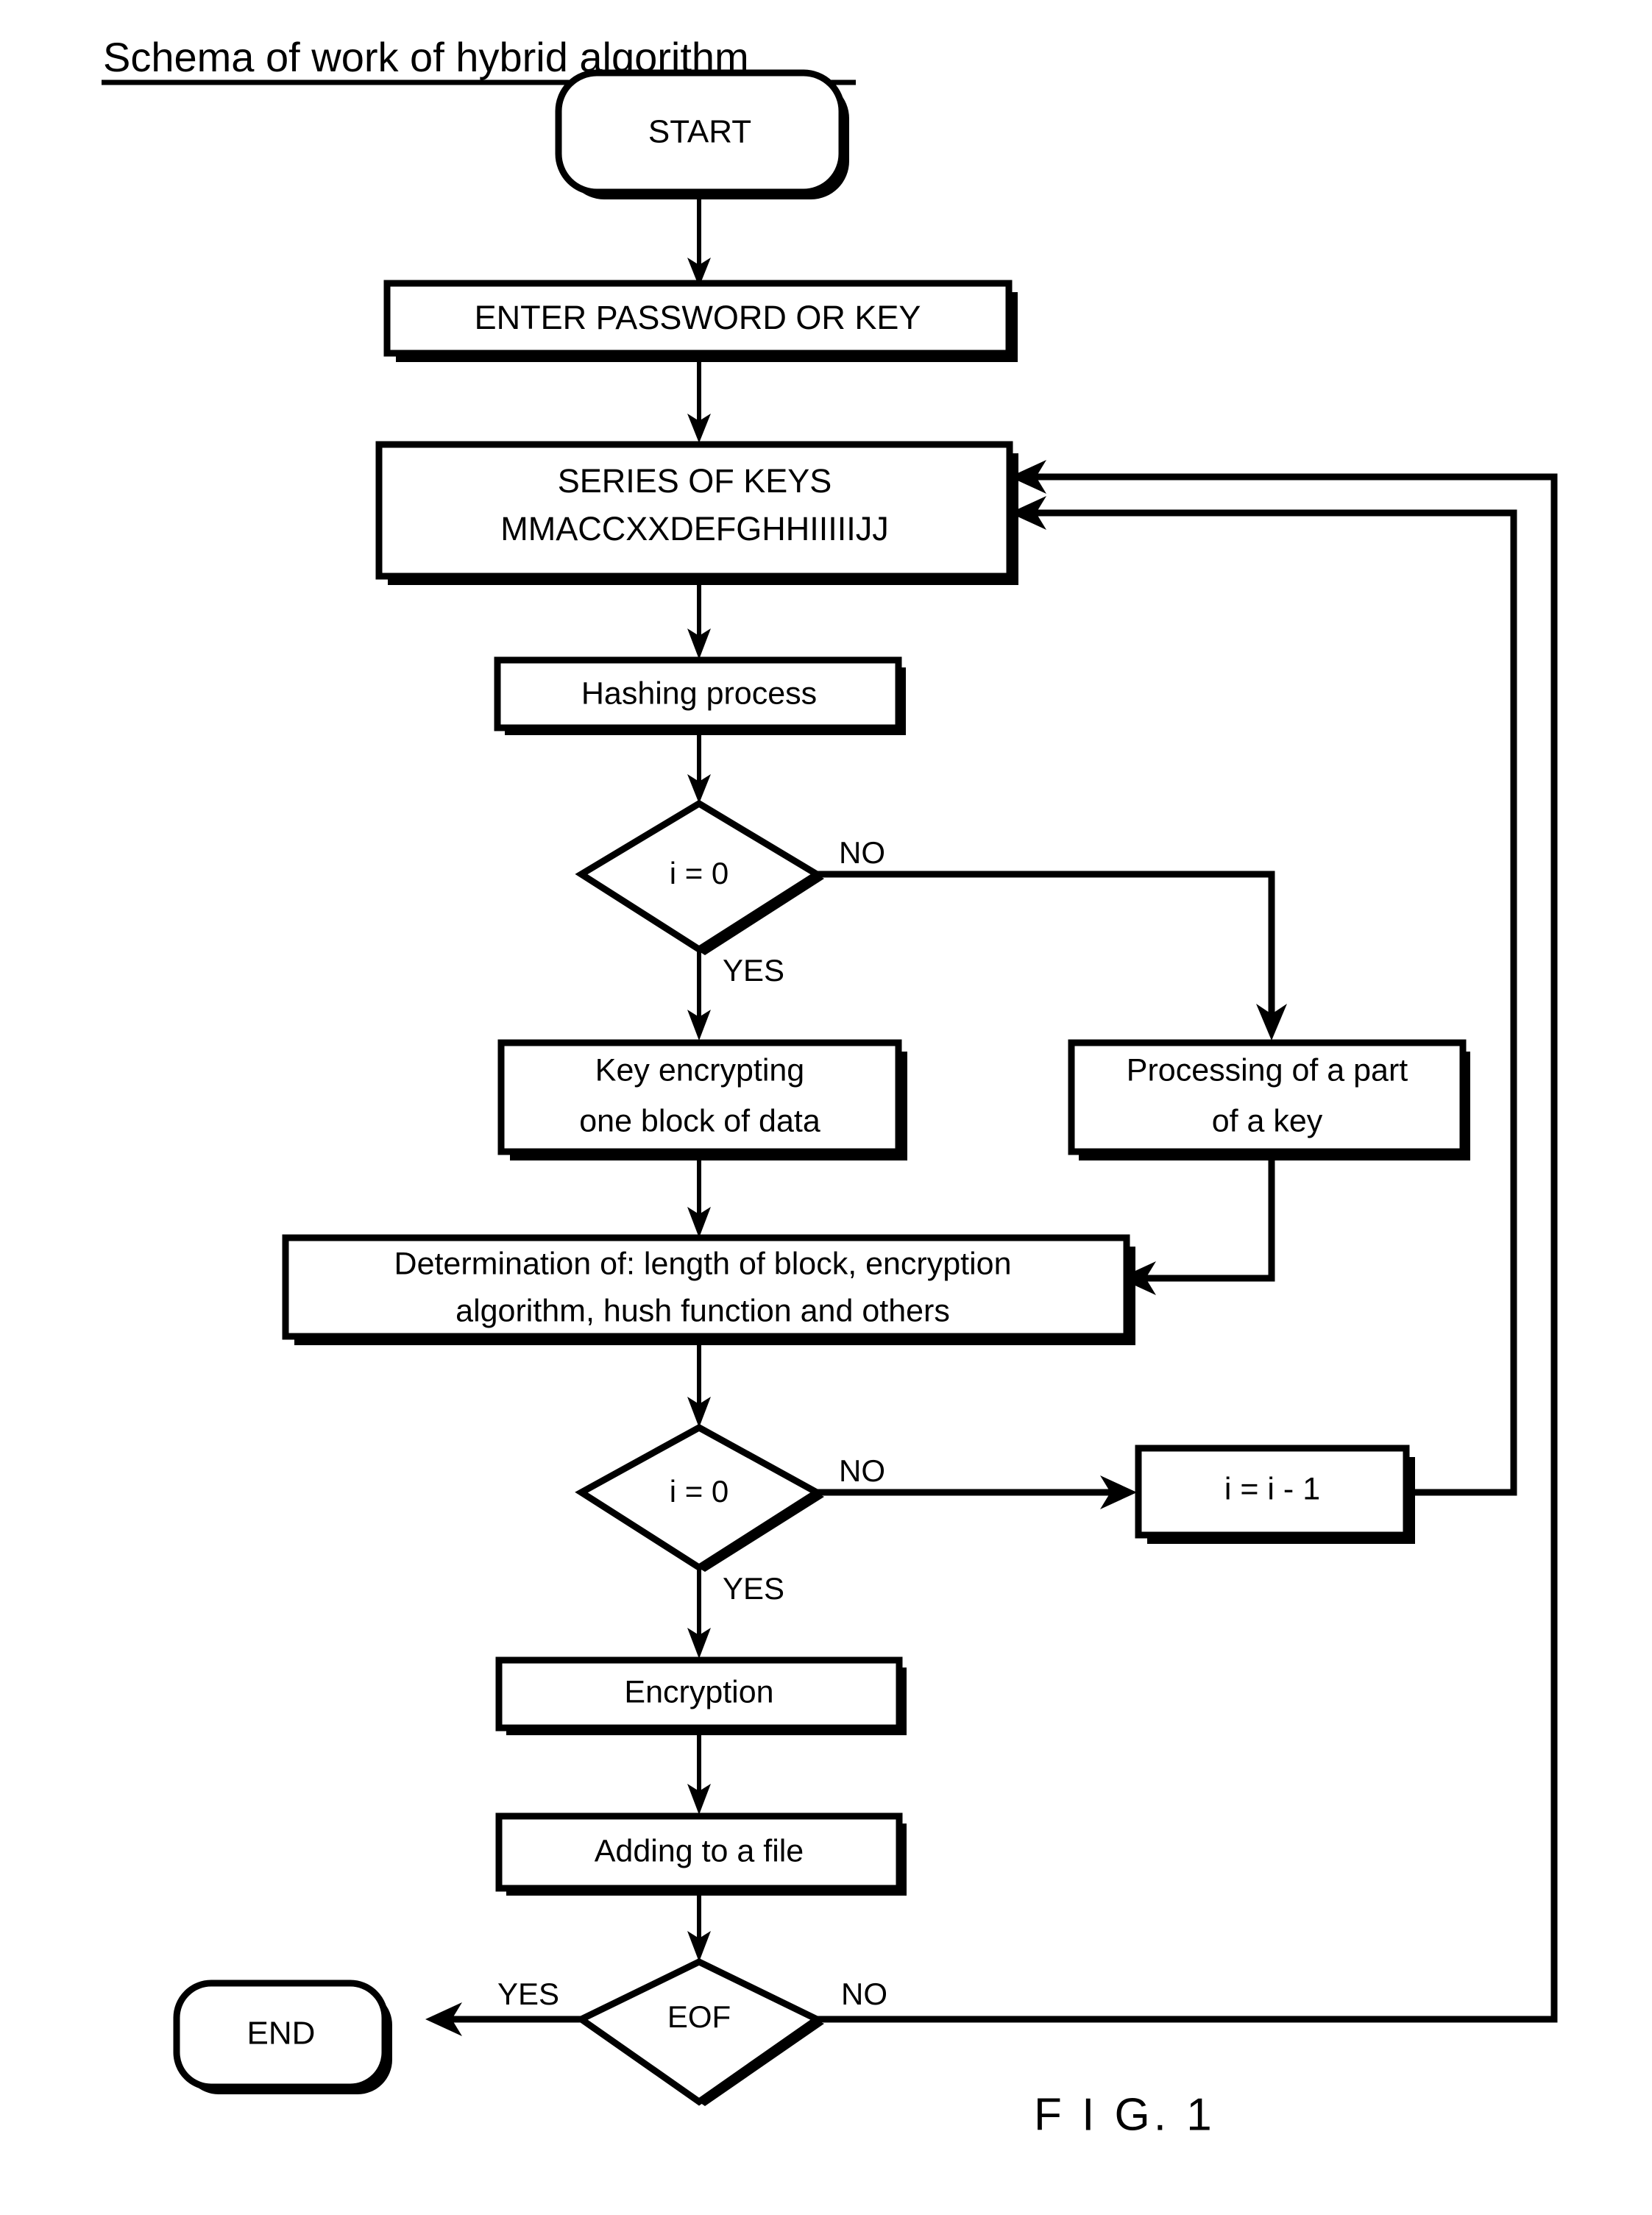  I want to click on decision-top-yes-label: YES, so click(753, 970).